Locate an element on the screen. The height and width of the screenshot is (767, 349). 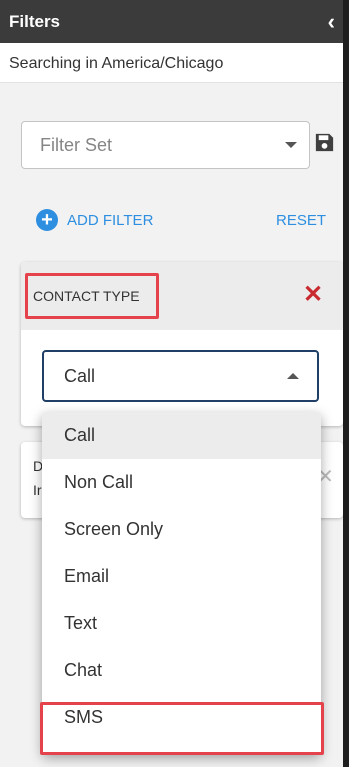
add-filter-label: ADD FILTER is located at coordinates (110, 220).